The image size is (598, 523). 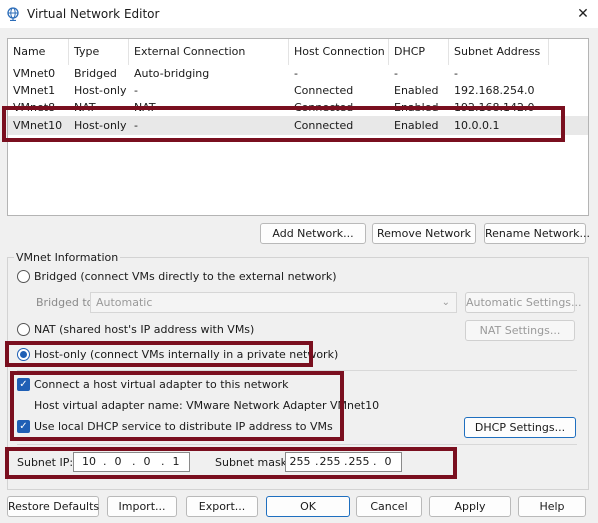 What do you see at coordinates (209, 52) in the screenshot?
I see `column-header-external-connection: External Connection` at bounding box center [209, 52].